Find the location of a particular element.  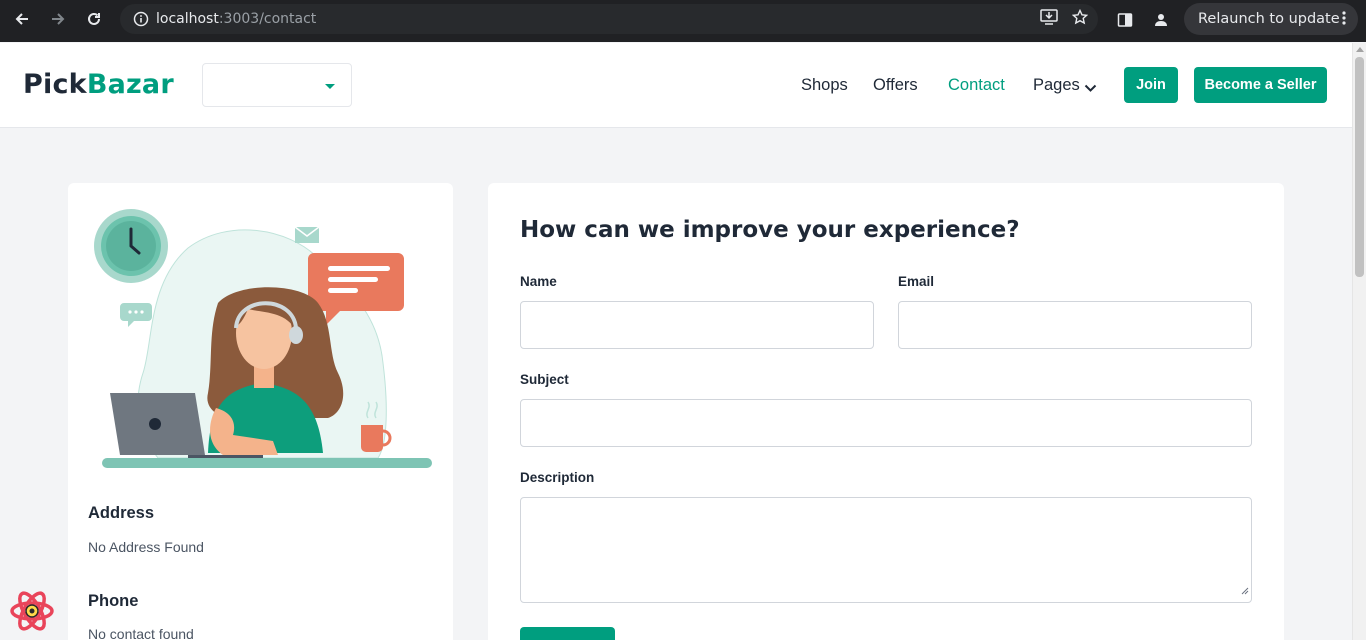

chevron-down-icon is located at coordinates (1090, 89).